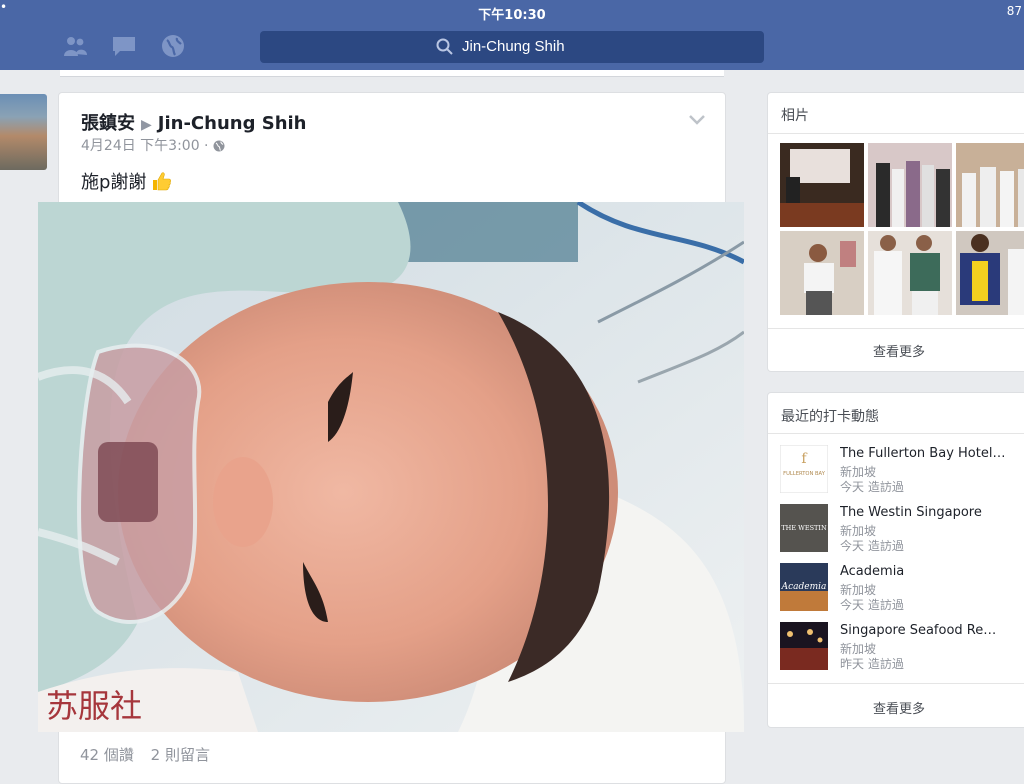 This screenshot has height=784, width=1024. I want to click on friend-requests-icon, so click(75, 46).